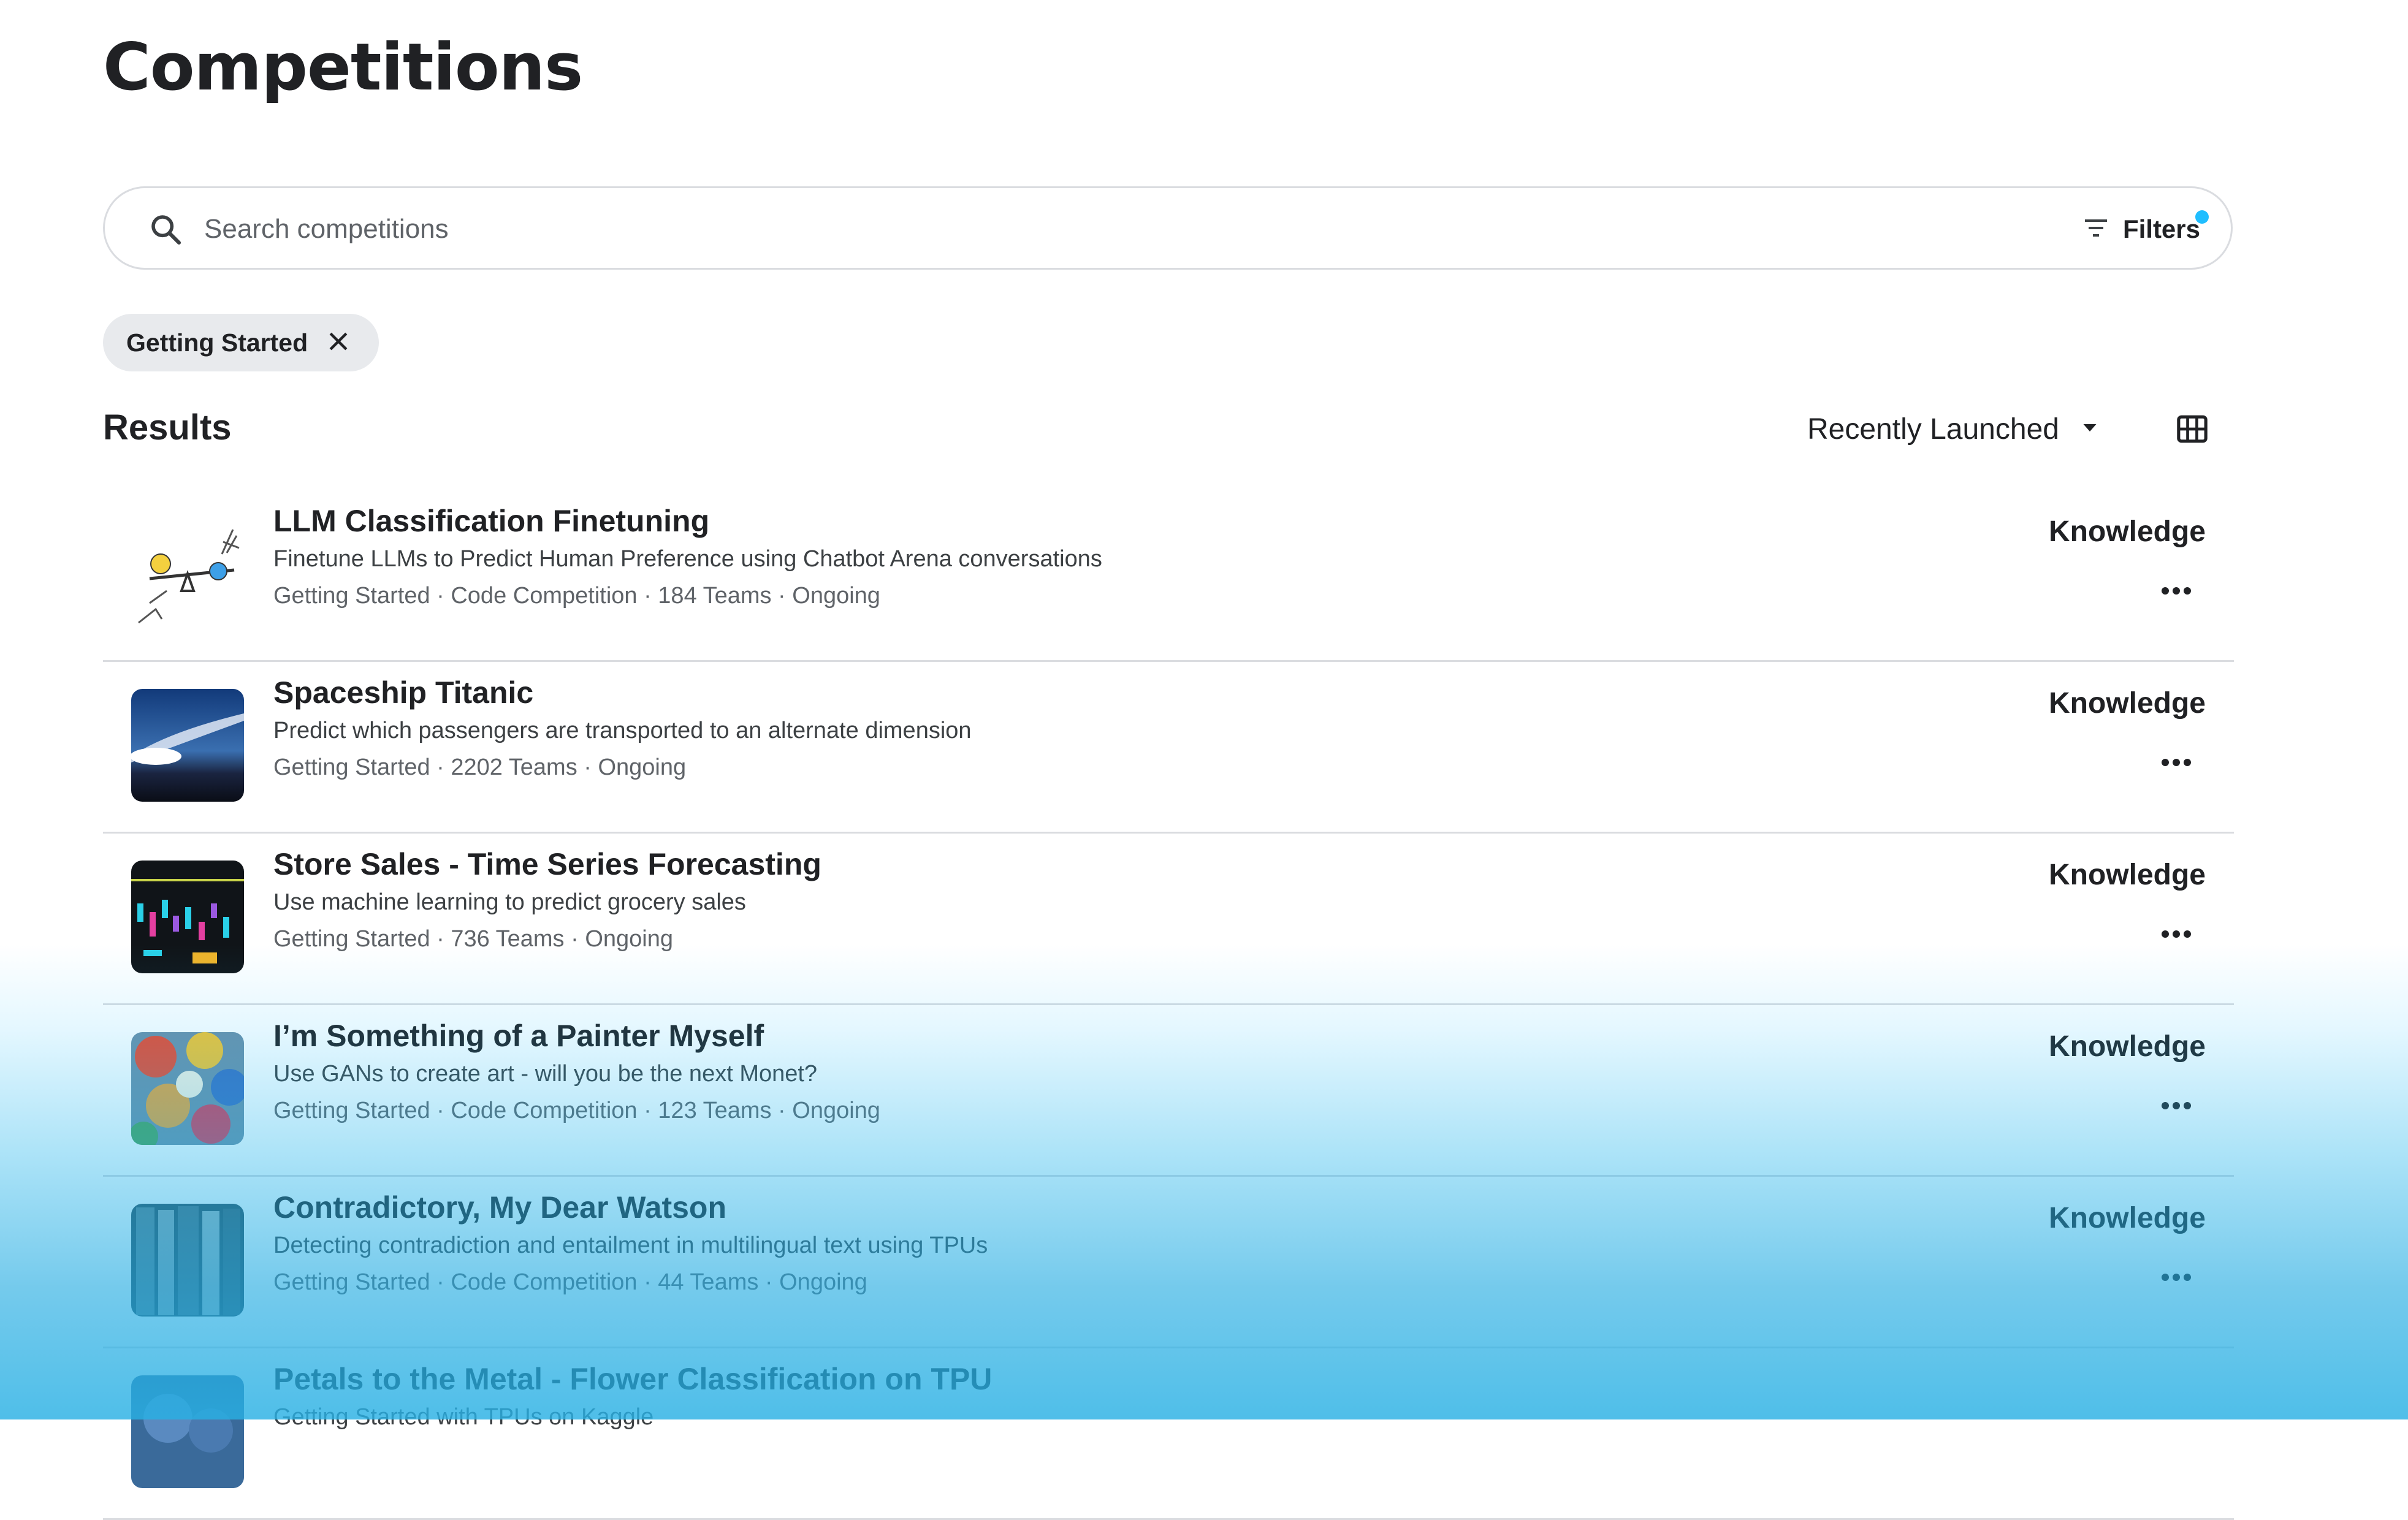  I want to click on filter-icon, so click(2102, 229).